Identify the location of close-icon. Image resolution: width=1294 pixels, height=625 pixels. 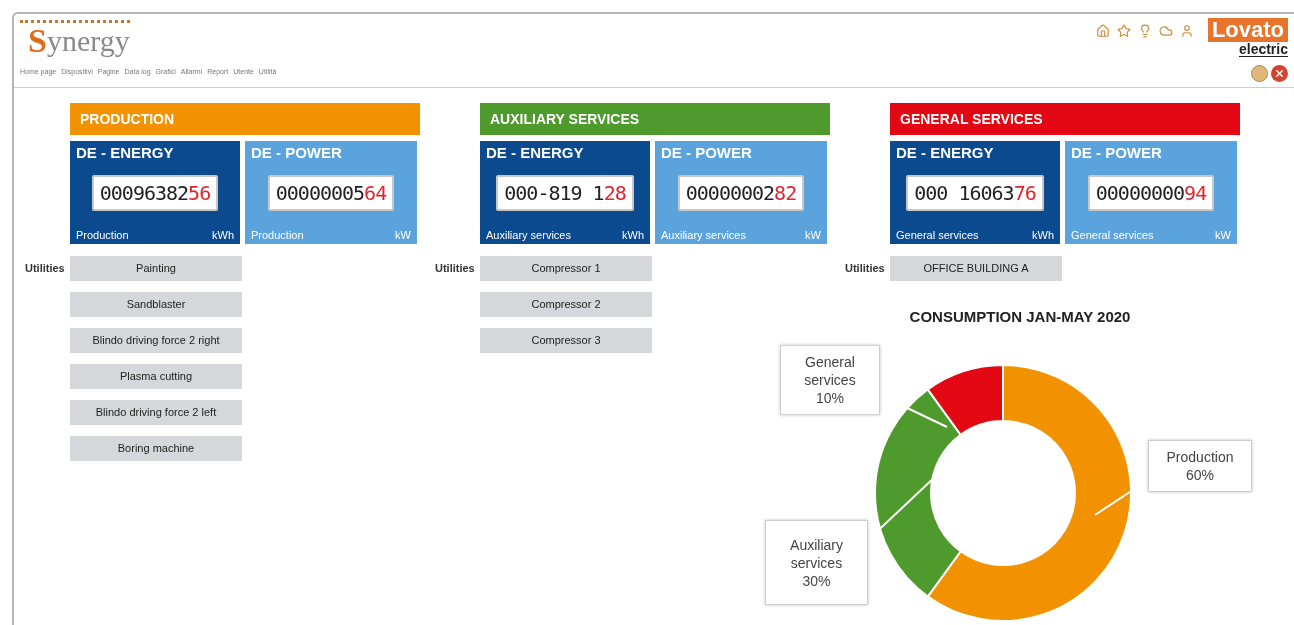
(1279, 73).